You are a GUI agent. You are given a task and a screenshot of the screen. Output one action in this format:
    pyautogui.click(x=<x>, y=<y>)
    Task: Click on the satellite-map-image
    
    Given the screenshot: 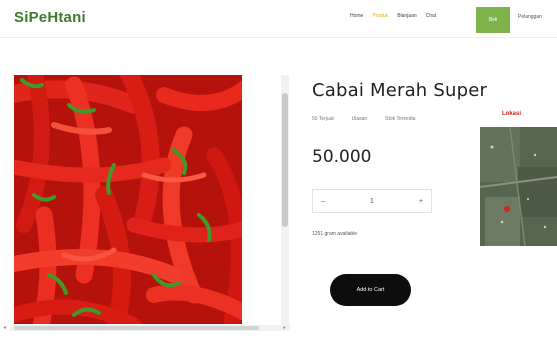 What is the action you would take?
    pyautogui.click(x=518, y=186)
    